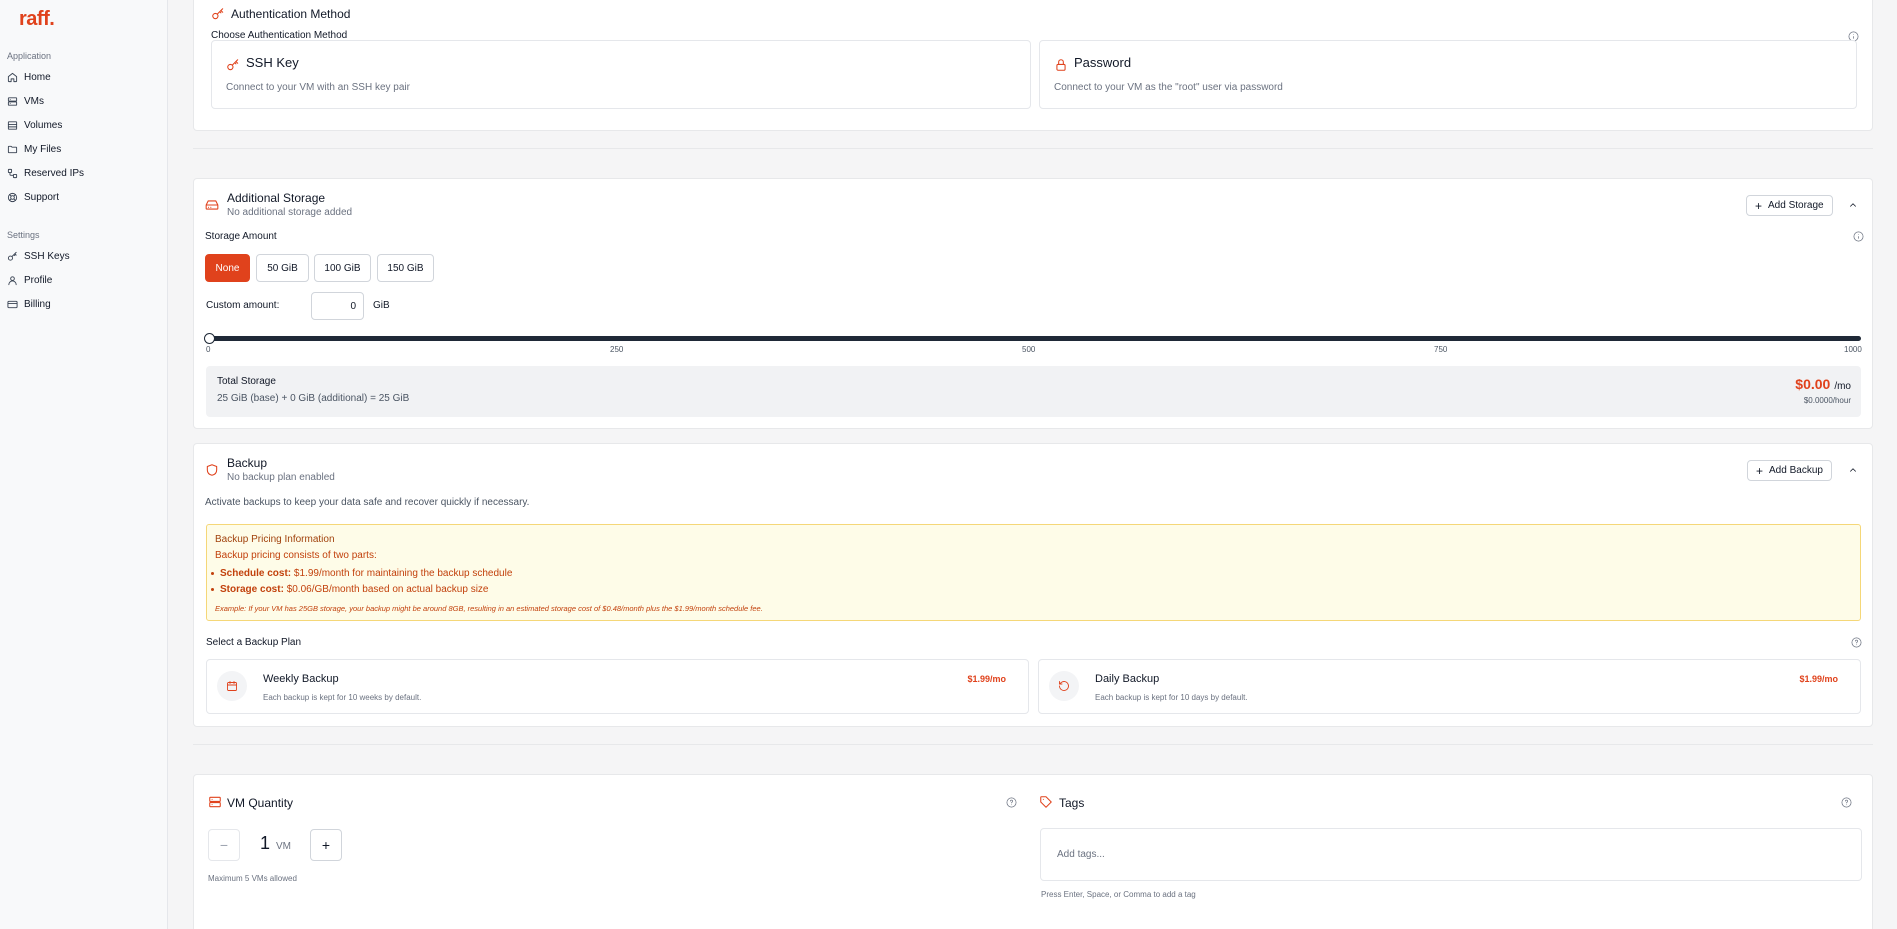  I want to click on storage-hourly-price: $0.0000/hour, so click(1827, 400).